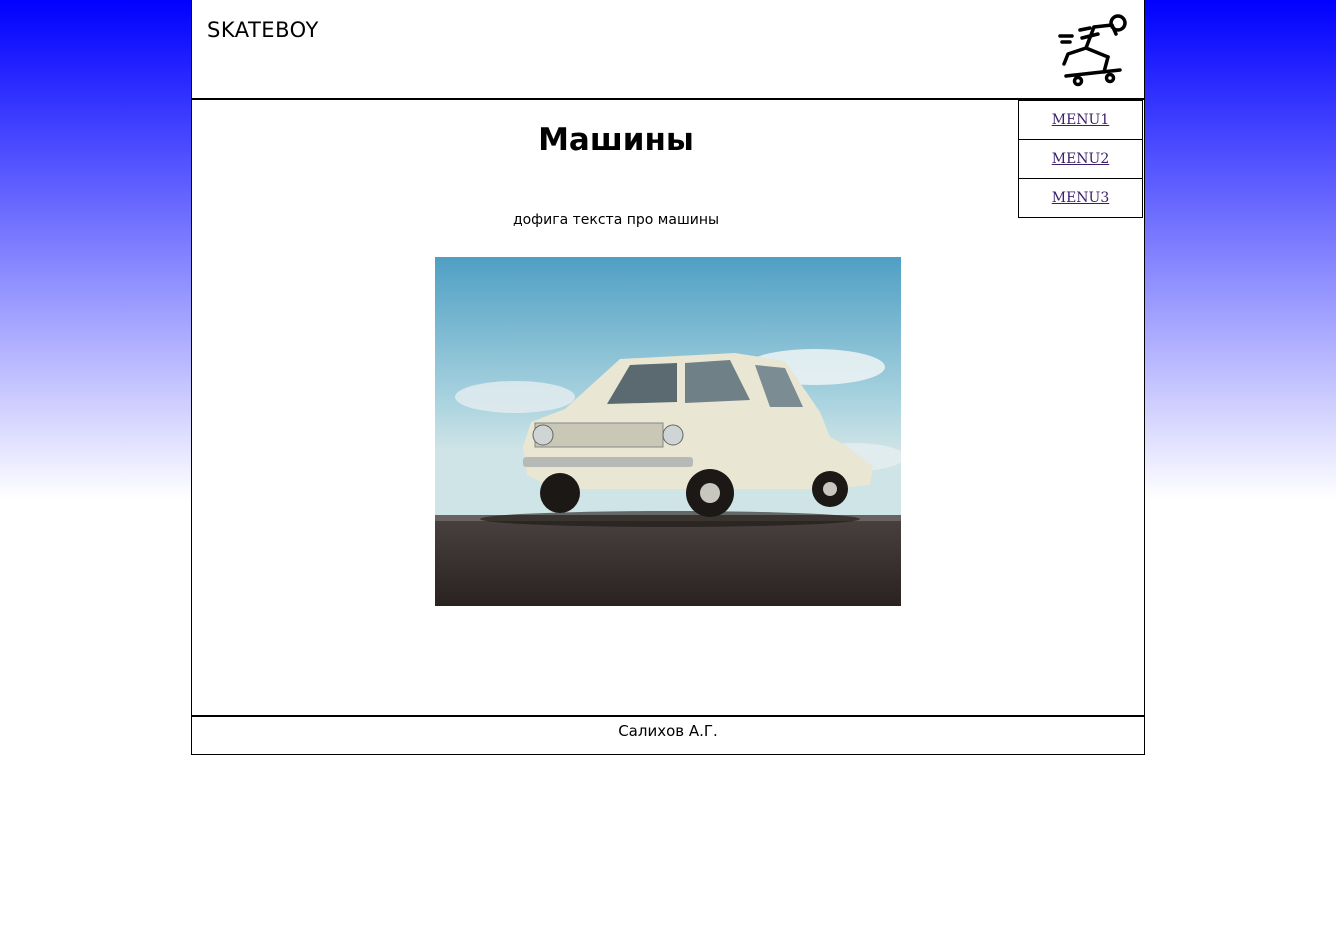  What do you see at coordinates (263, 30) in the screenshot?
I see `site-brand: SKATEBOY` at bounding box center [263, 30].